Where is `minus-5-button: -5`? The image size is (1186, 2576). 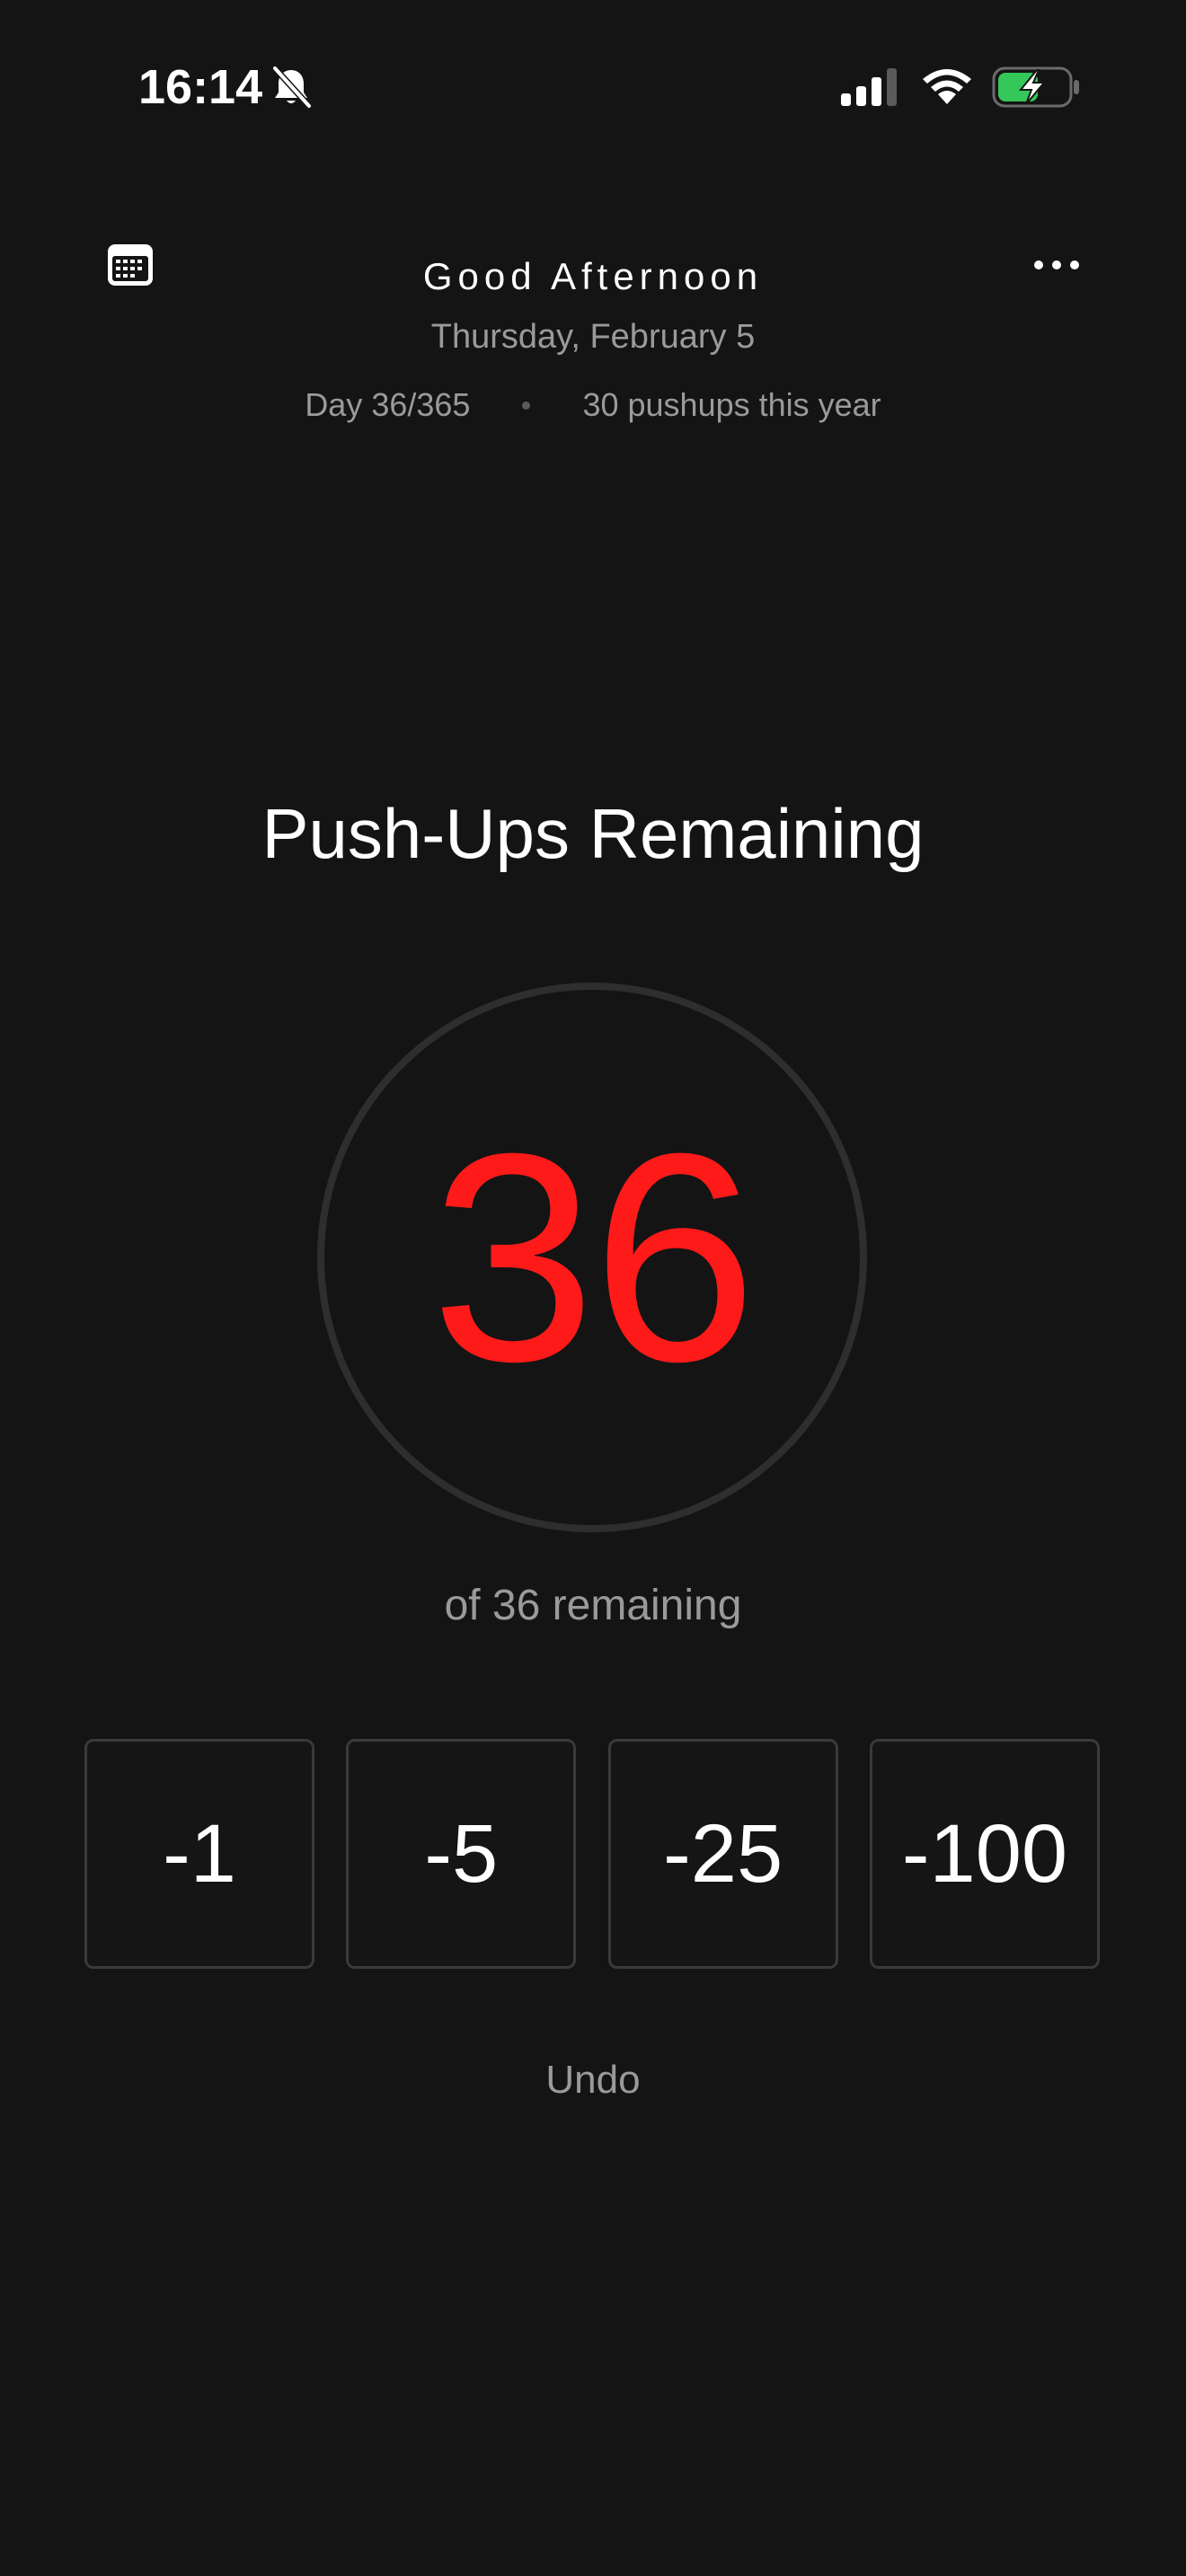 minus-5-button: -5 is located at coordinates (461, 1854).